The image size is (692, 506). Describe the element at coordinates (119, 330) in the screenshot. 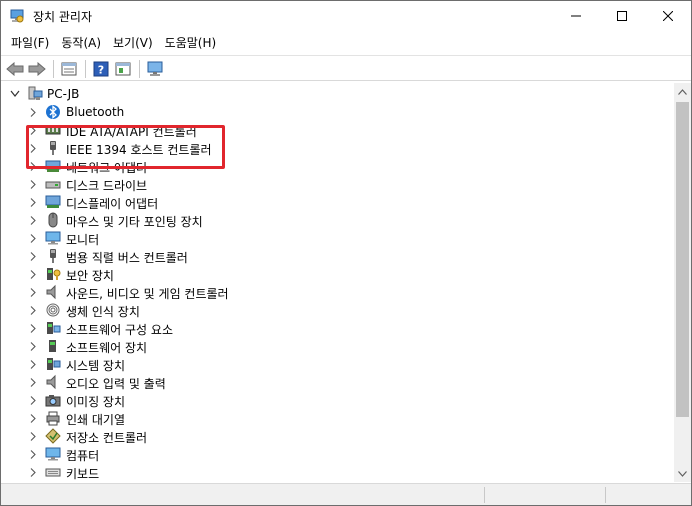

I see `tree-item-label: 소프트웨어 구성 요소` at that location.